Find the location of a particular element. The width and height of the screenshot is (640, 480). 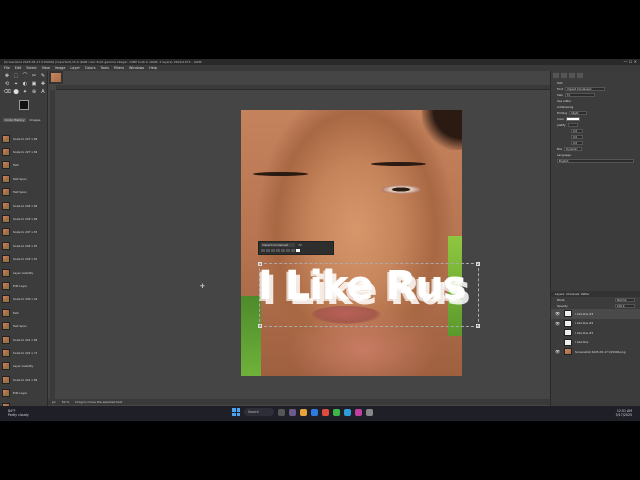

language-field: English is located at coordinates (595, 161).